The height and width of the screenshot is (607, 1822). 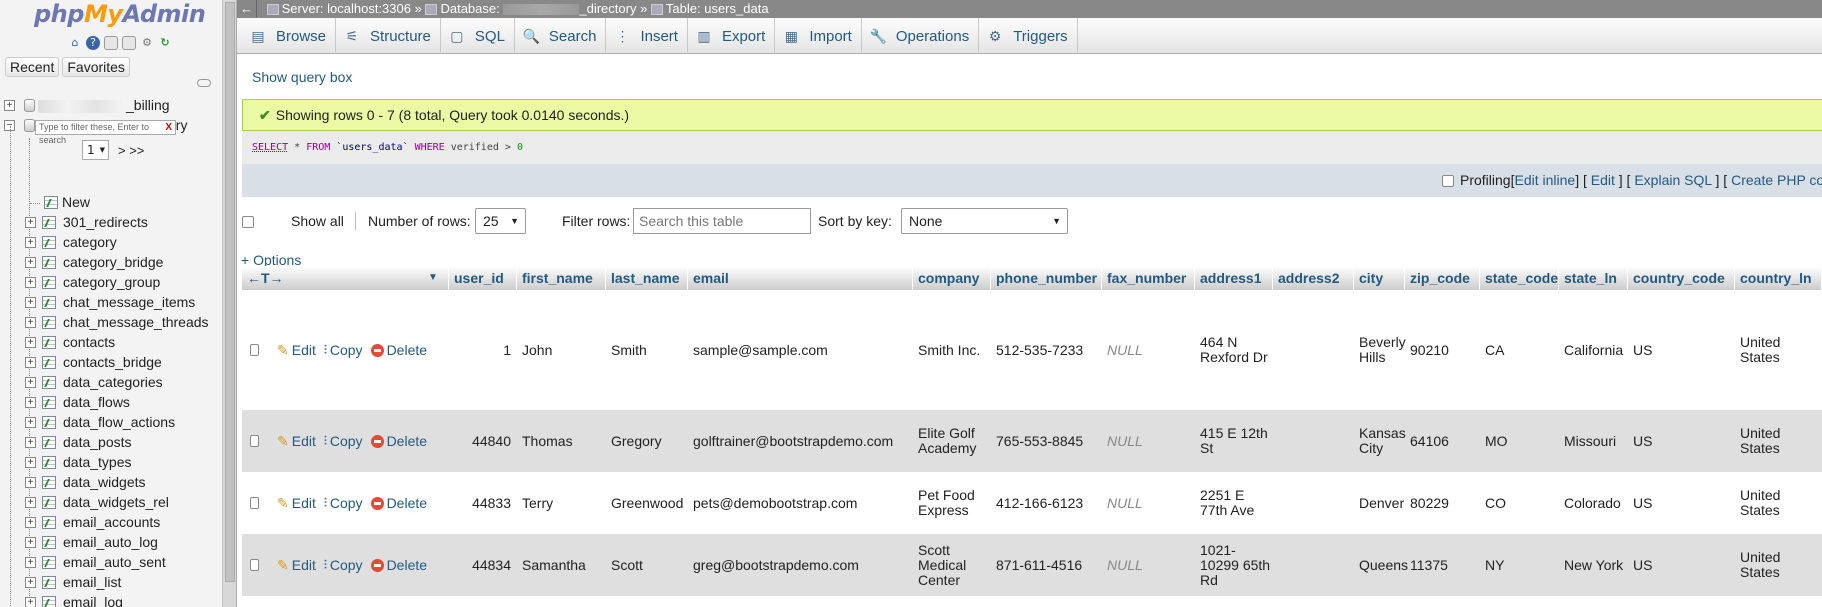 What do you see at coordinates (952, 441) in the screenshot?
I see `cell-company: Elite Golf Academy` at bounding box center [952, 441].